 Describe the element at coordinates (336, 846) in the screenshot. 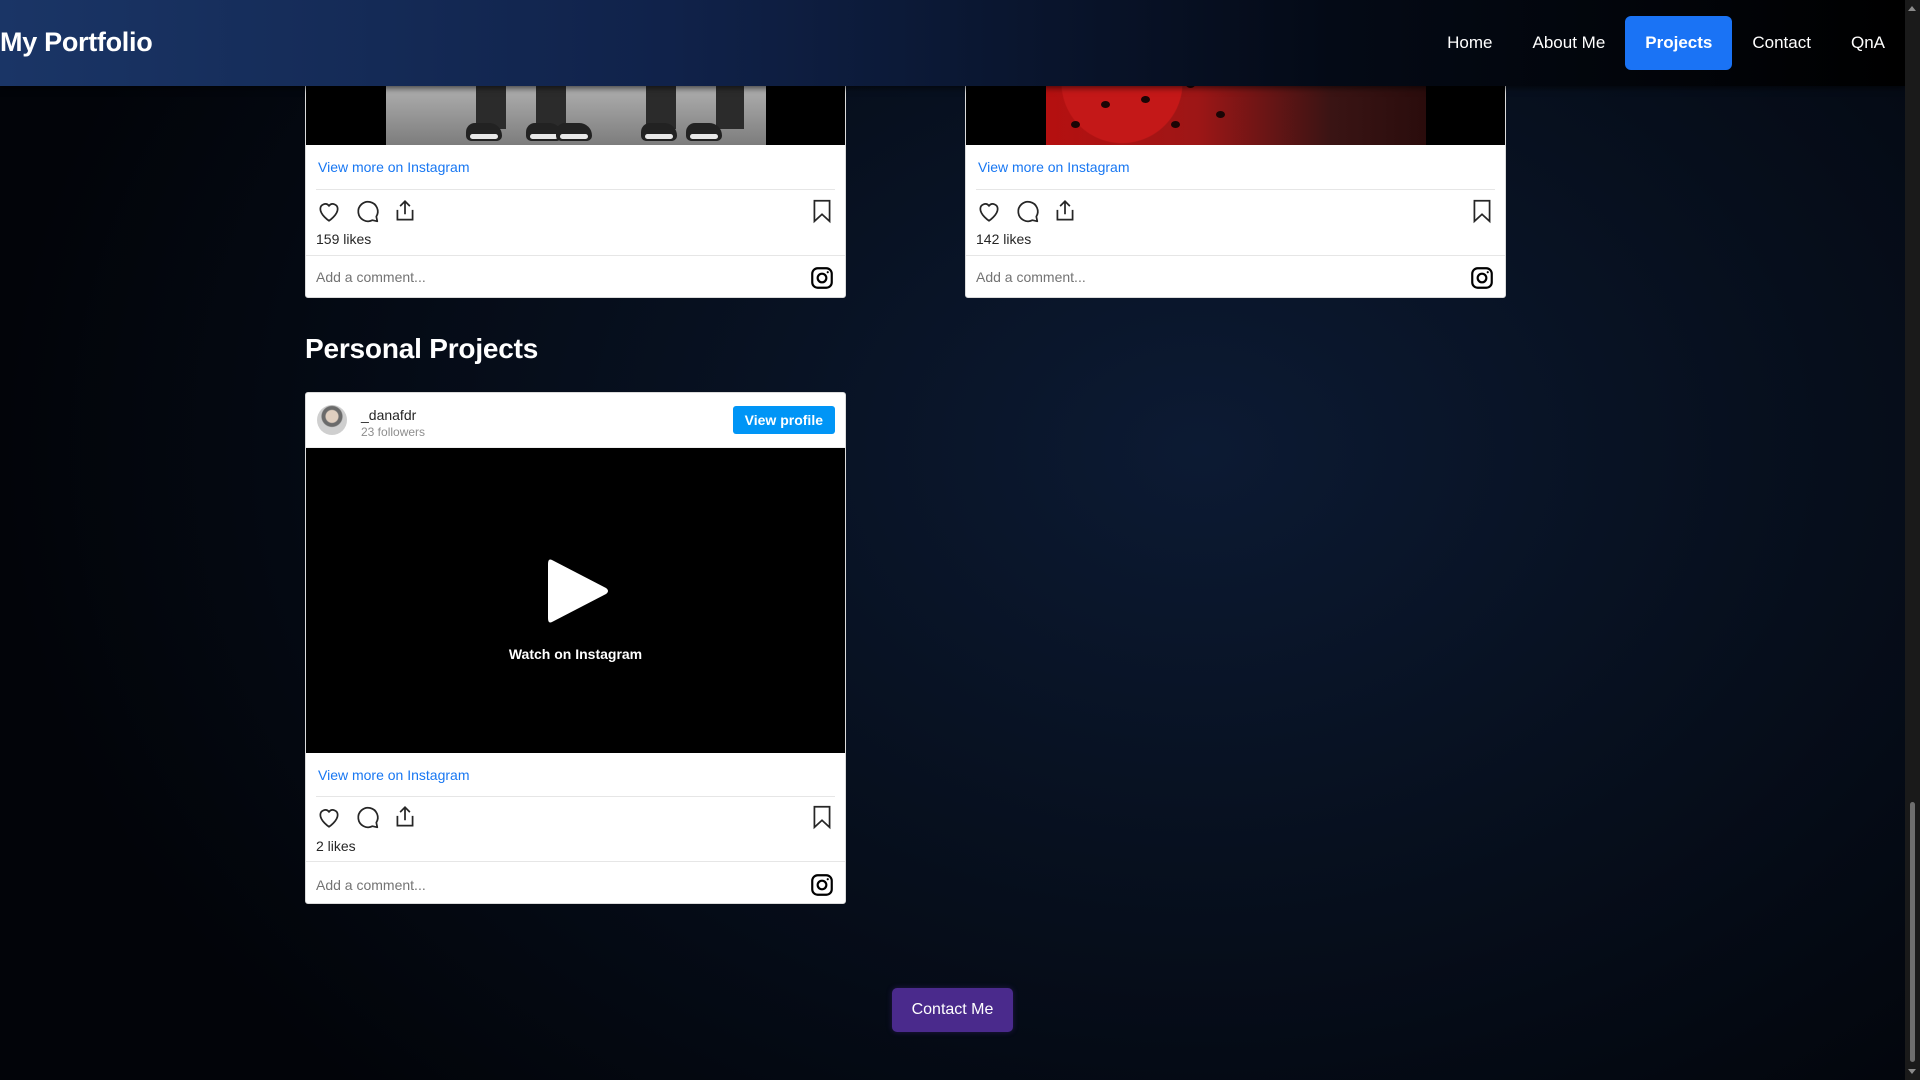

I see `likes-count: 2 likes` at that location.